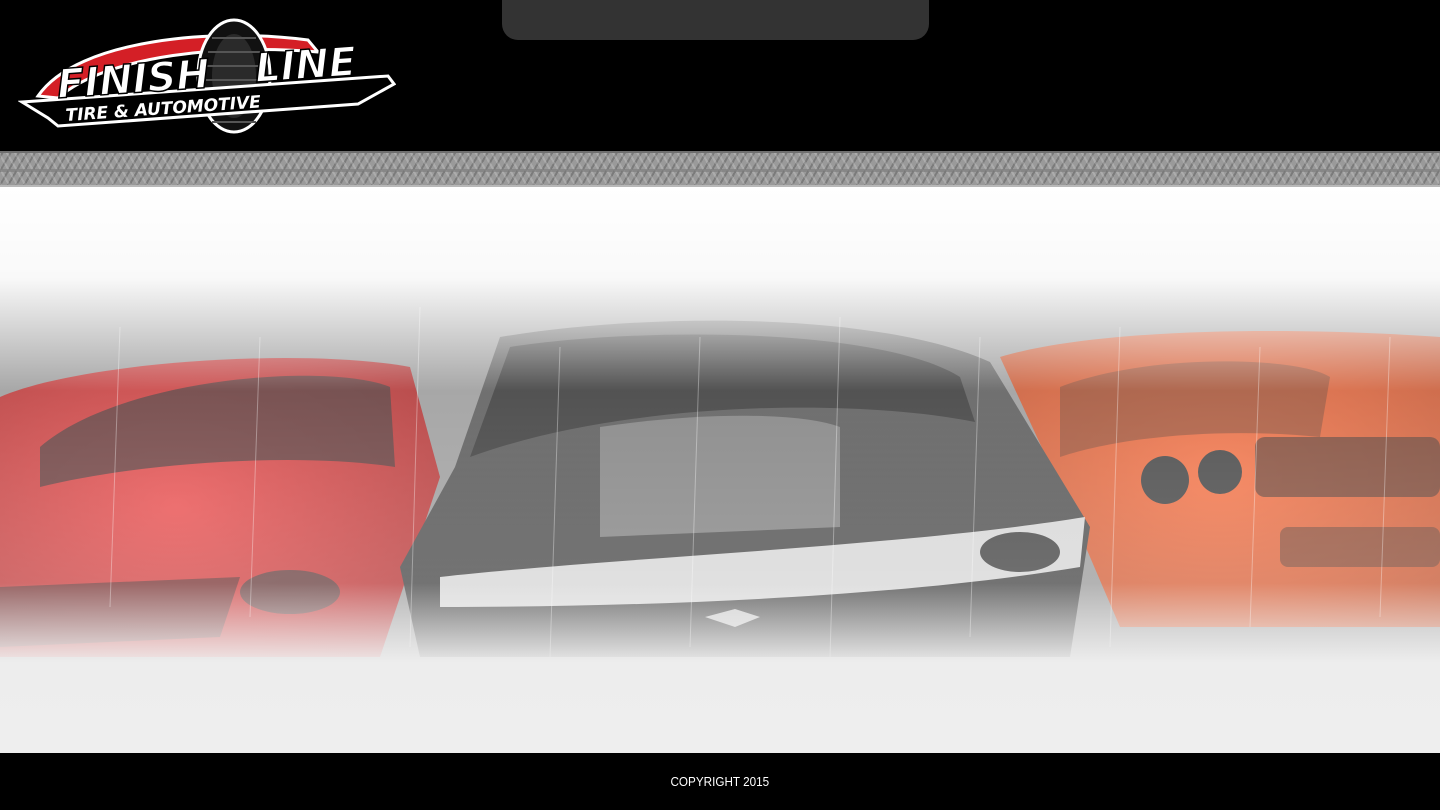 The height and width of the screenshot is (810, 1440). I want to click on site-footer: COPYRIGHT 2015, so click(720, 781).